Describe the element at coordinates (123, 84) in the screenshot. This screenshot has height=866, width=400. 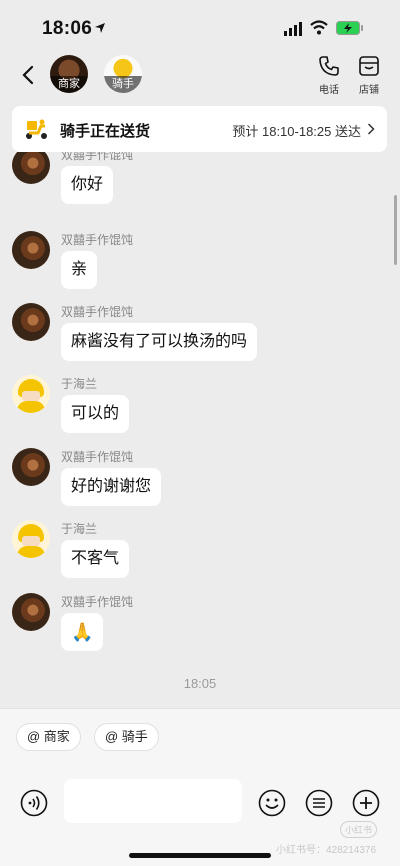
I see `rider-tag: 骑手` at that location.